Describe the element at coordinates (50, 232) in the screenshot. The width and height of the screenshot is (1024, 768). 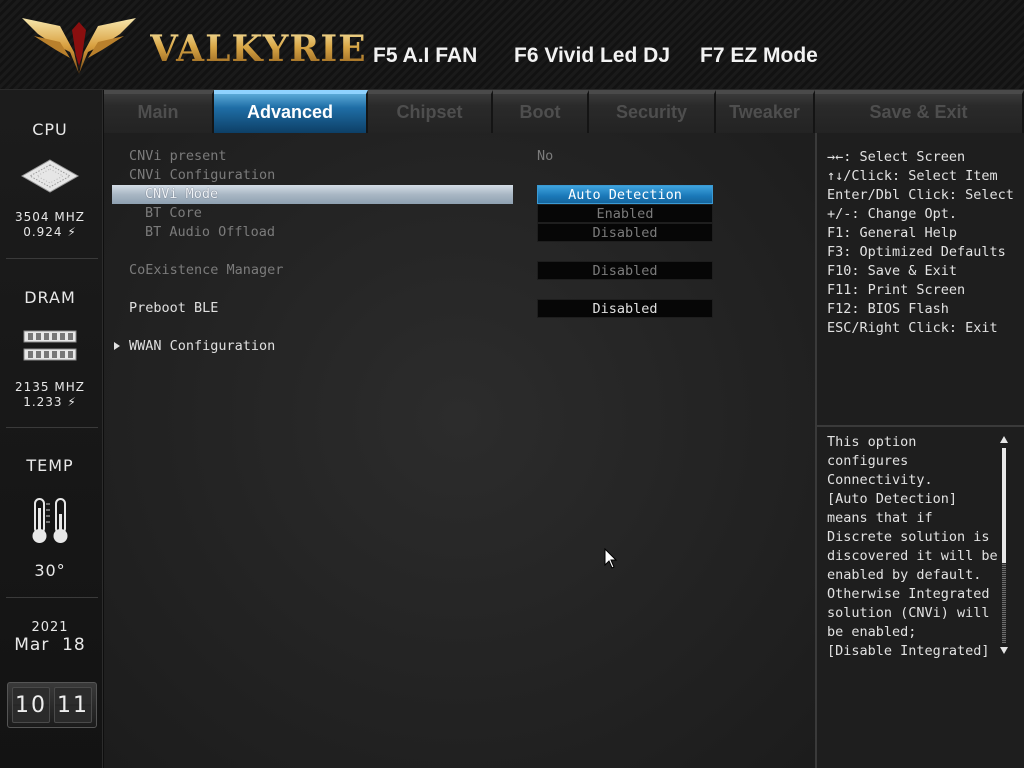
I see `cpu-voltage: 0.924 ⚡` at that location.